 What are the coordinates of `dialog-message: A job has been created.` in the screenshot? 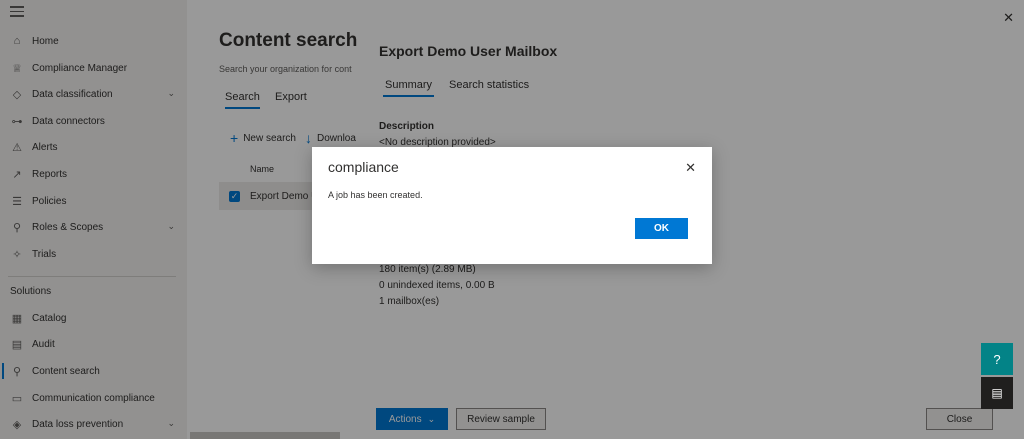 It's located at (375, 195).